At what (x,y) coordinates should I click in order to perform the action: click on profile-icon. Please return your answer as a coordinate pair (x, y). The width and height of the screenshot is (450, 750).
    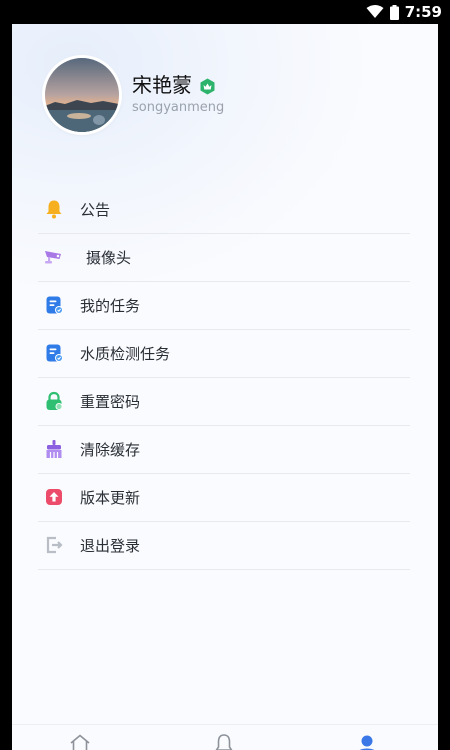
    Looking at the image, I should click on (367, 741).